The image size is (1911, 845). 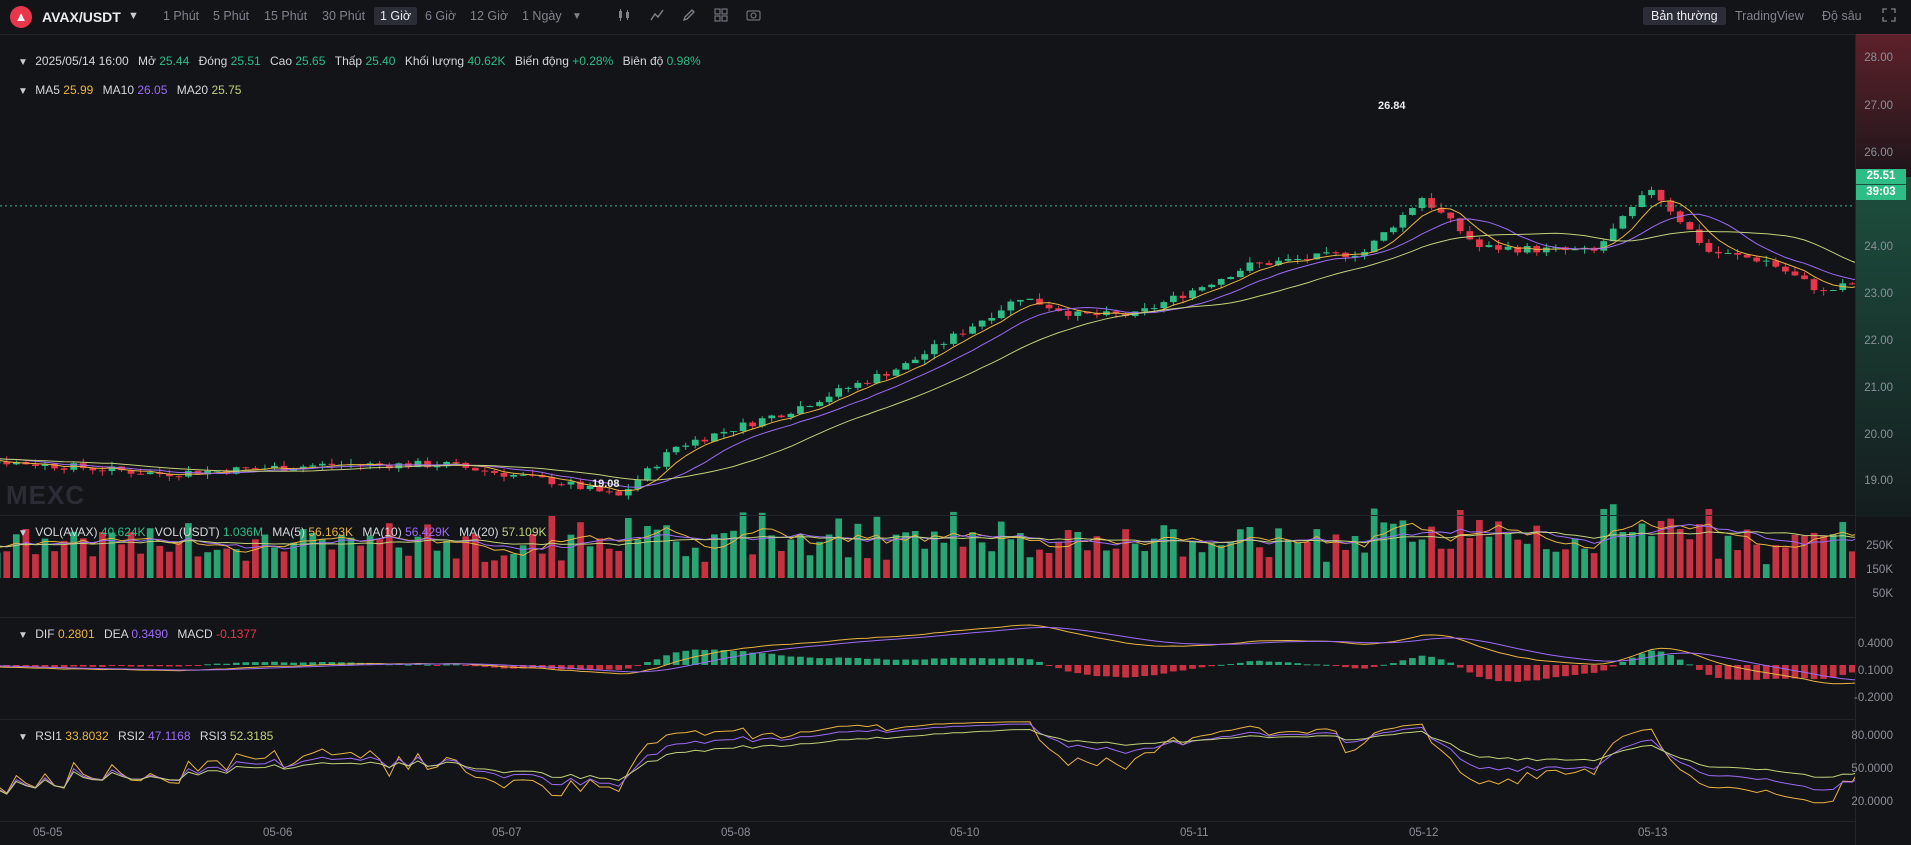 What do you see at coordinates (343, 16) in the screenshot?
I see `tf-30m: 30 Phút` at bounding box center [343, 16].